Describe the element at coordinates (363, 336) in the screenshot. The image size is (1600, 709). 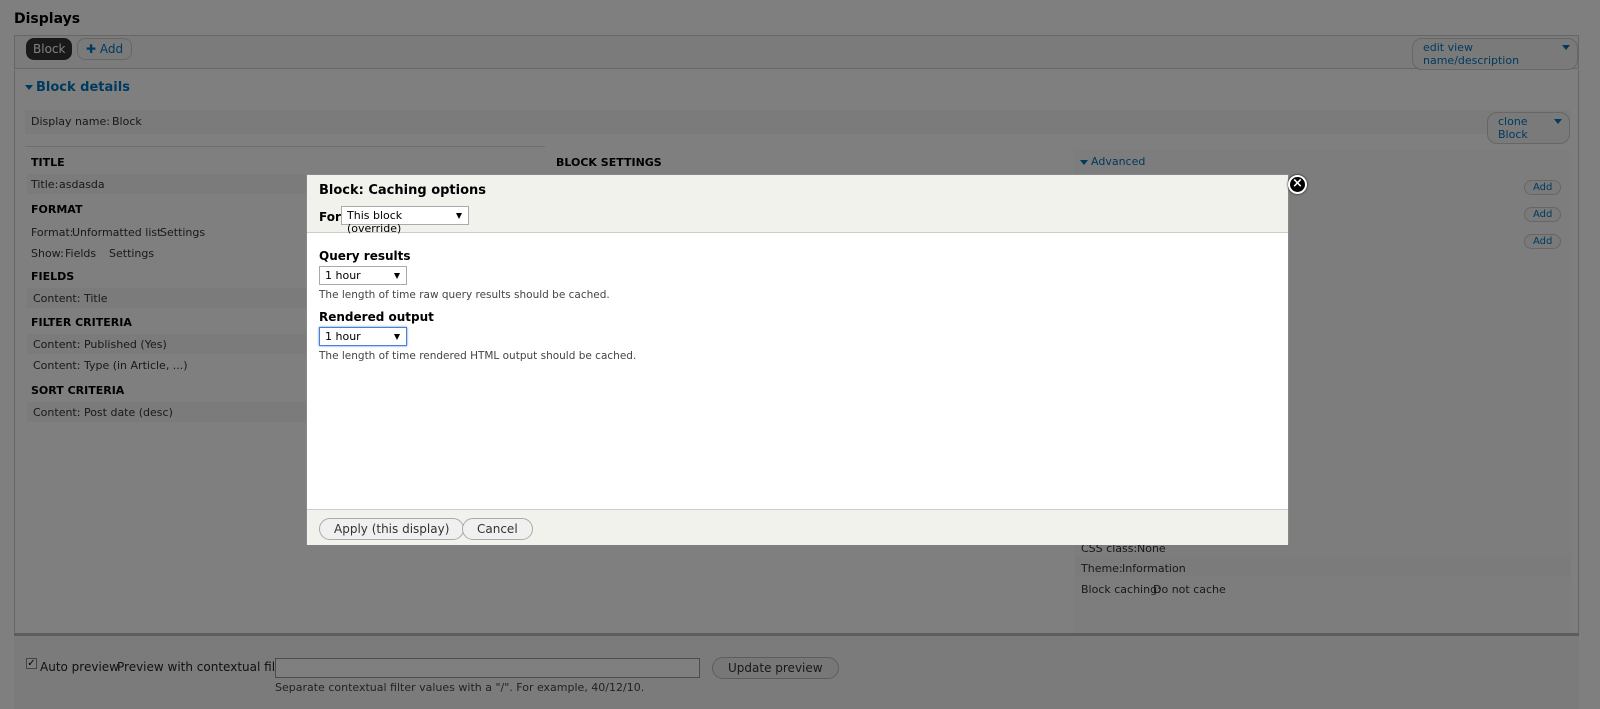
I see `rendered-output-select: 1 hour` at that location.